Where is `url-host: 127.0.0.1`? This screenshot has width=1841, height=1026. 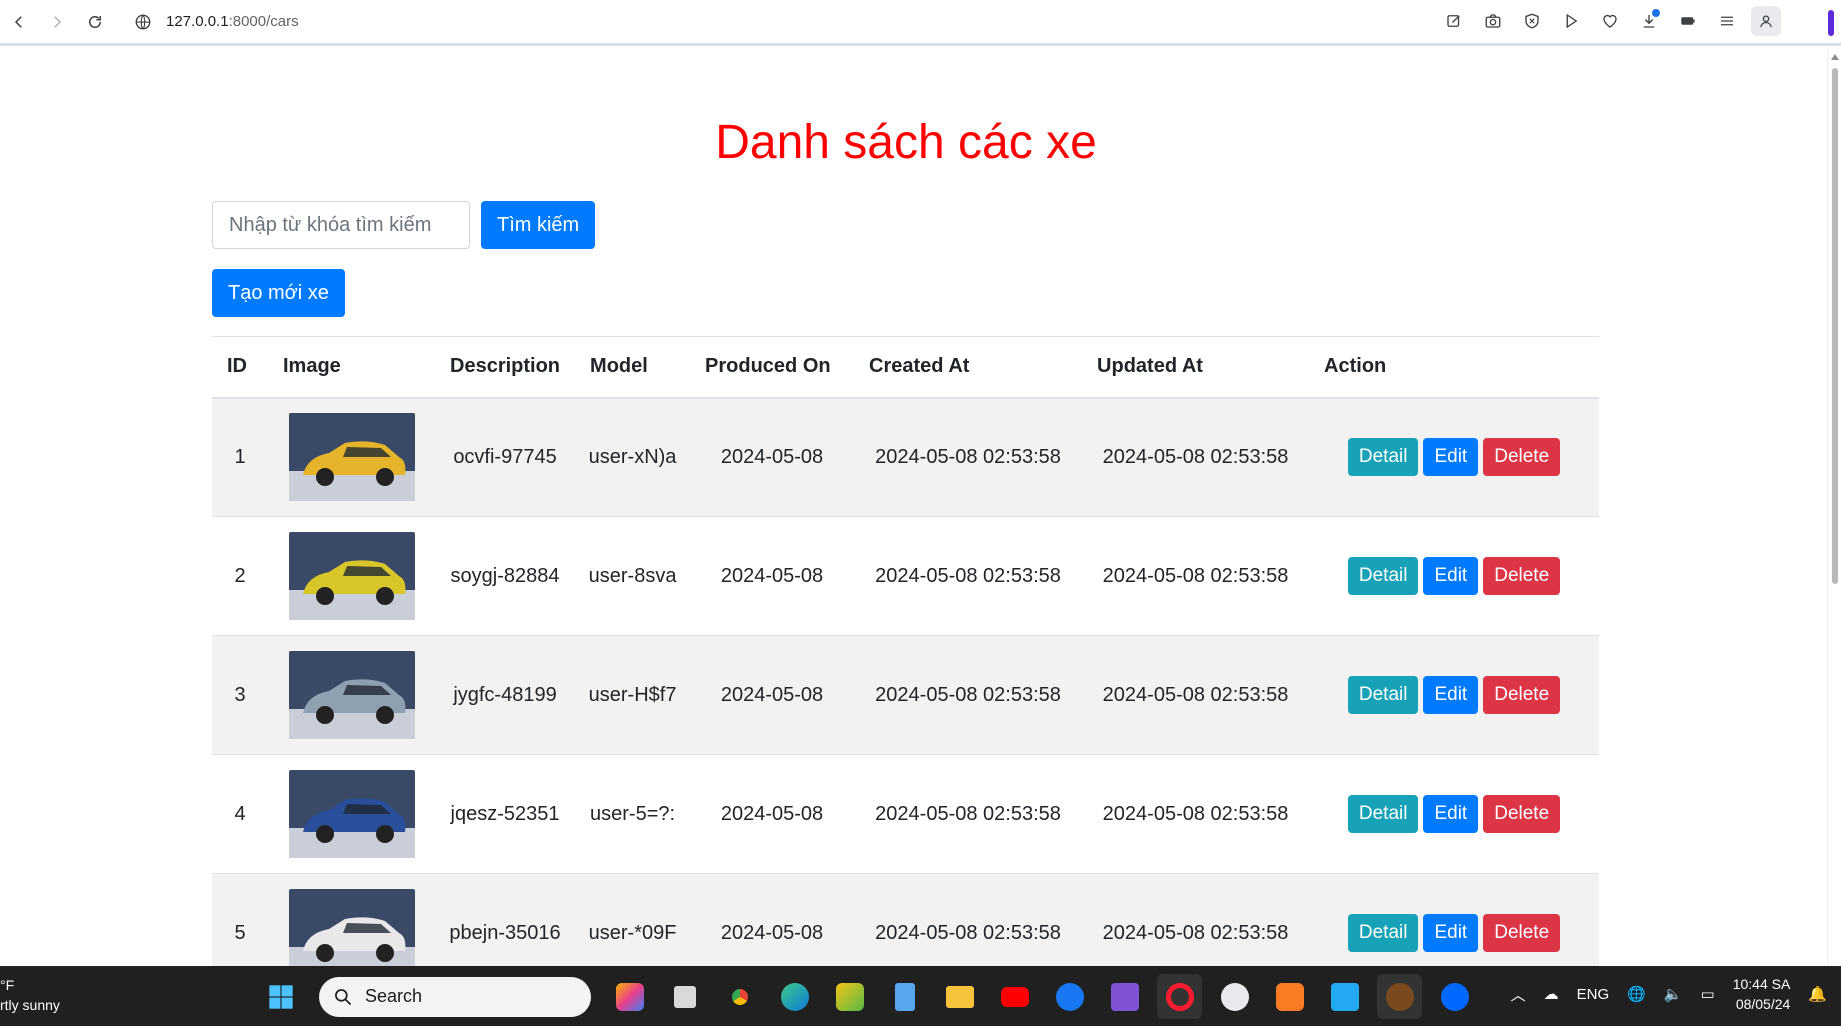
url-host: 127.0.0.1 is located at coordinates (197, 21).